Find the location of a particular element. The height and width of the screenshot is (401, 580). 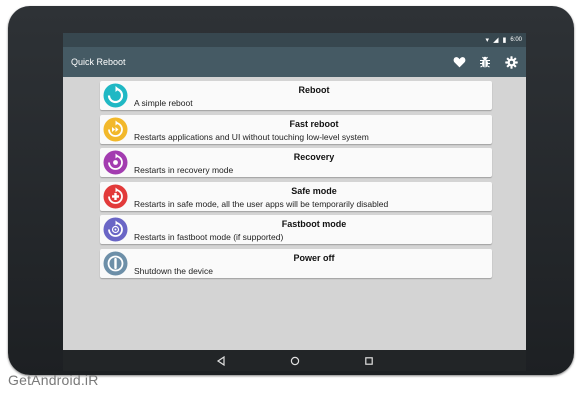

option-title: Recovery is located at coordinates (314, 157).